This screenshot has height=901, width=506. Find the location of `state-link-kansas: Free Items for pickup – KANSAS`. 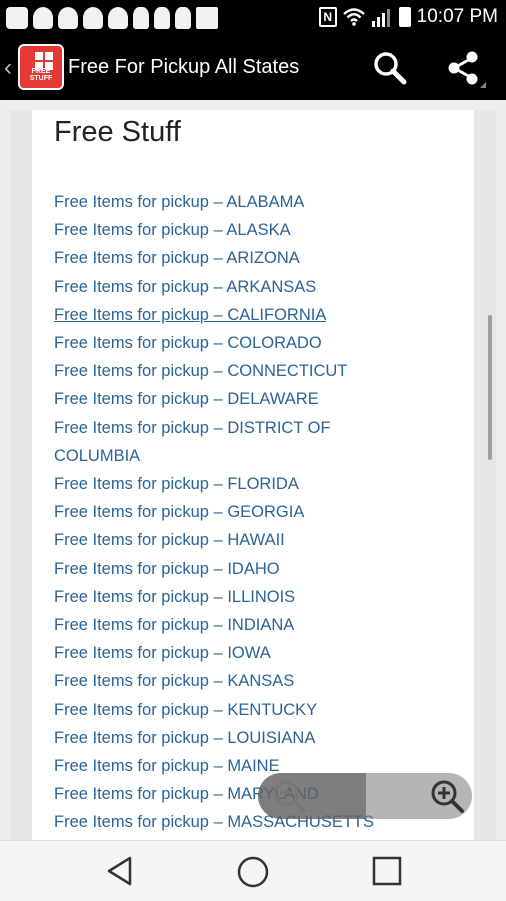

state-link-kansas: Free Items for pickup – KANSAS is located at coordinates (174, 681).